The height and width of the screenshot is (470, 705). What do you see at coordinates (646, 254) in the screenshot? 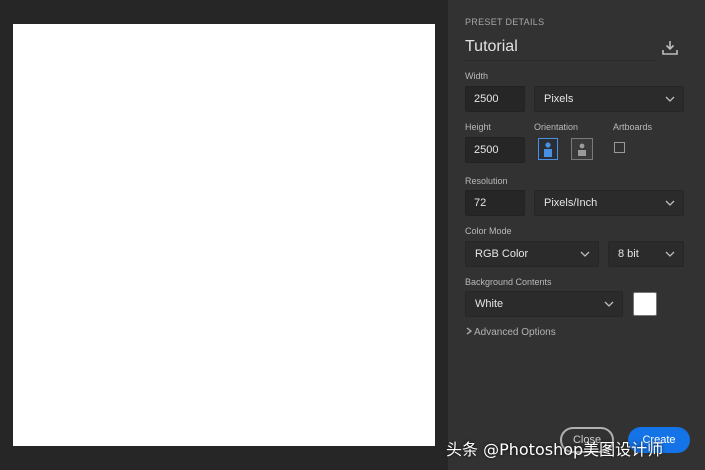
I see `bit-depth-select: 8 bit` at bounding box center [646, 254].